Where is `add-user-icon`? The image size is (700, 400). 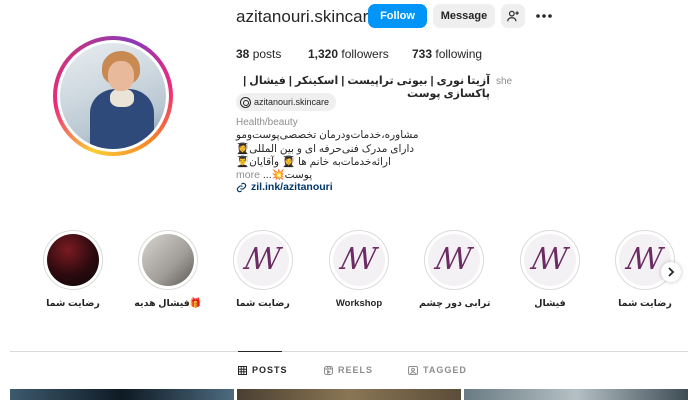 add-user-icon is located at coordinates (513, 16).